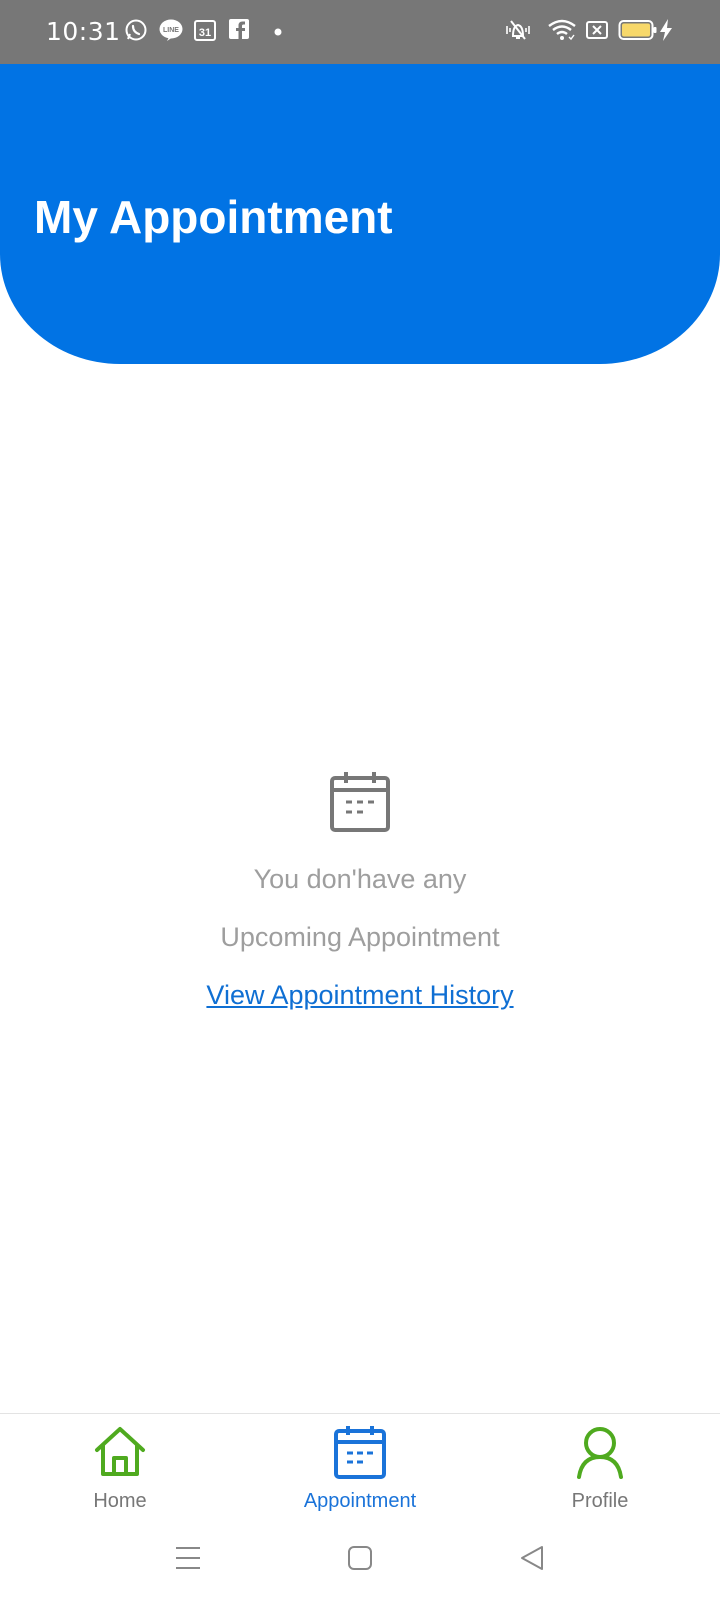 The height and width of the screenshot is (1600, 720). What do you see at coordinates (83, 31) in the screenshot?
I see `status-time: 10:31` at bounding box center [83, 31].